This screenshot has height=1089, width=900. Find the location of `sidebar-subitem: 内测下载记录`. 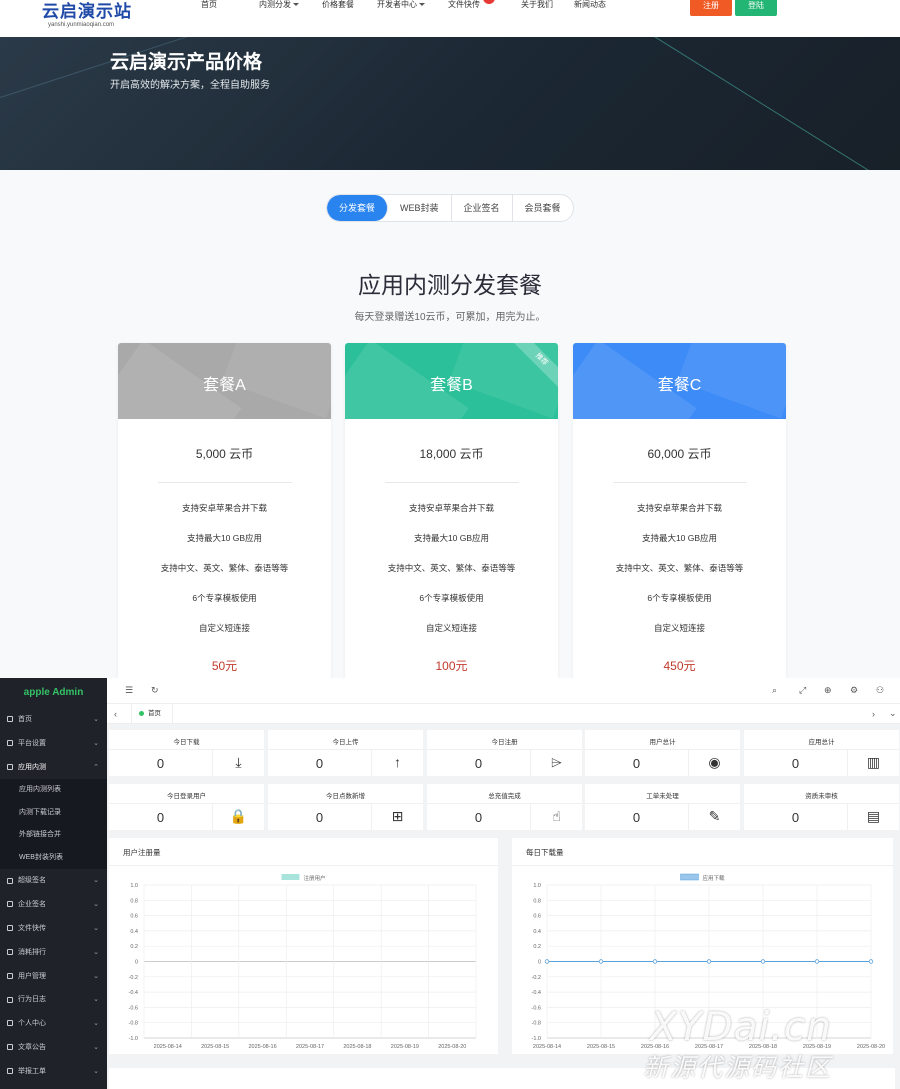

sidebar-subitem: 内测下载记录 is located at coordinates (53, 813).